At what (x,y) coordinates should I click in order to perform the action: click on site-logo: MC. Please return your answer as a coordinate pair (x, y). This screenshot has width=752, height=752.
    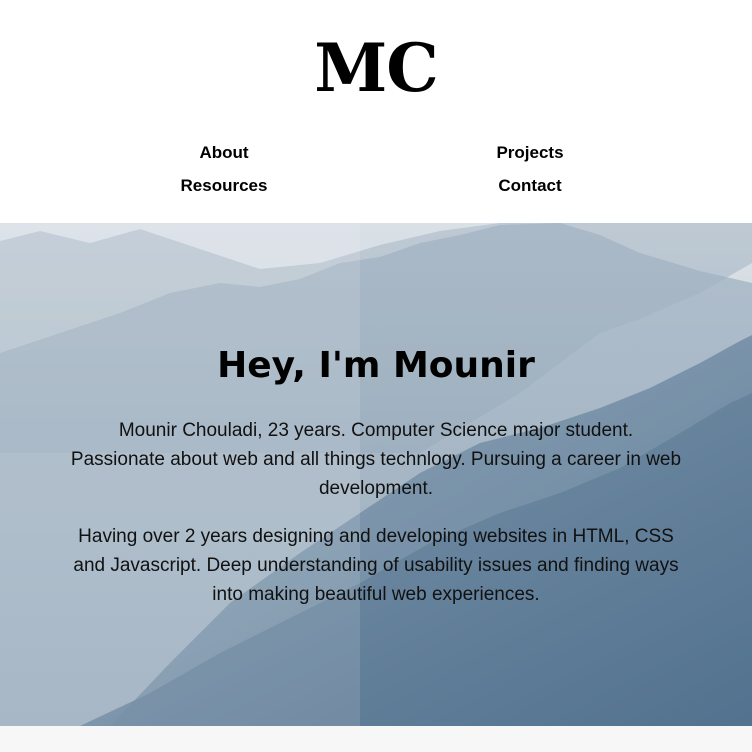
    Looking at the image, I should click on (376, 68).